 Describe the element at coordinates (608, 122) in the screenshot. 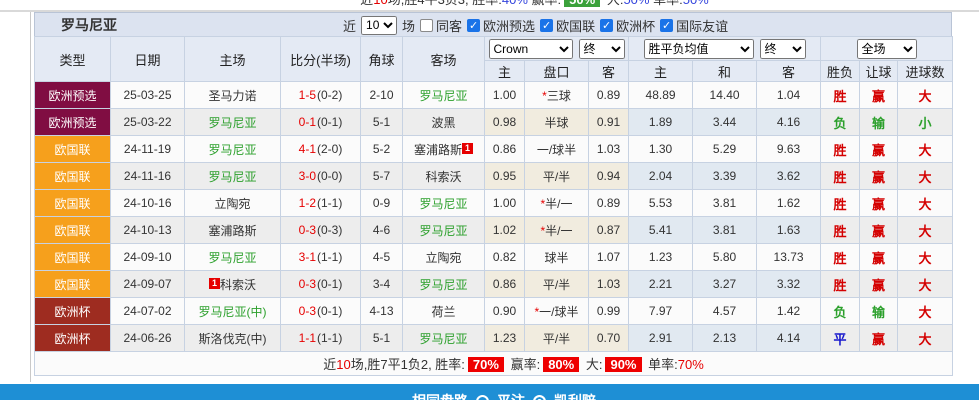

I see `ah-away-odds: 0.91` at that location.